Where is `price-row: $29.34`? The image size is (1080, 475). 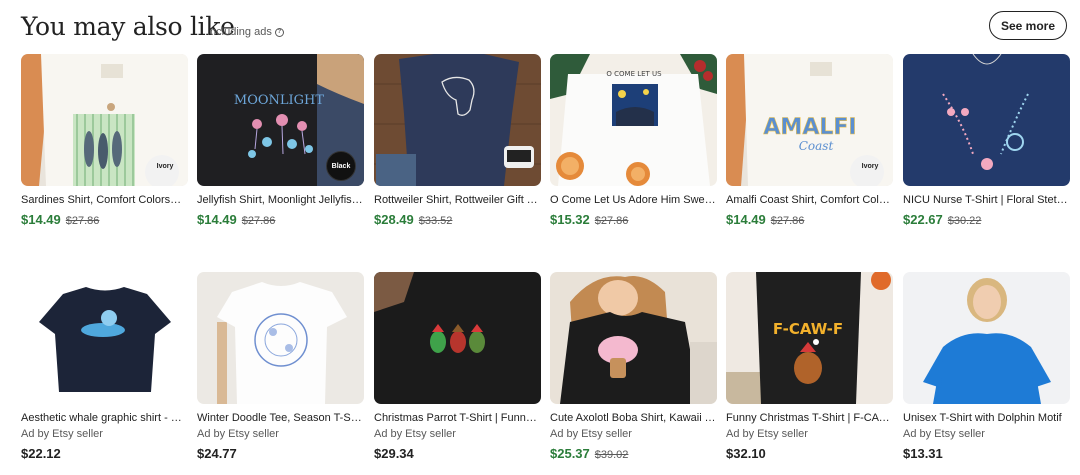
price-row: $29.34 is located at coordinates (457, 453).